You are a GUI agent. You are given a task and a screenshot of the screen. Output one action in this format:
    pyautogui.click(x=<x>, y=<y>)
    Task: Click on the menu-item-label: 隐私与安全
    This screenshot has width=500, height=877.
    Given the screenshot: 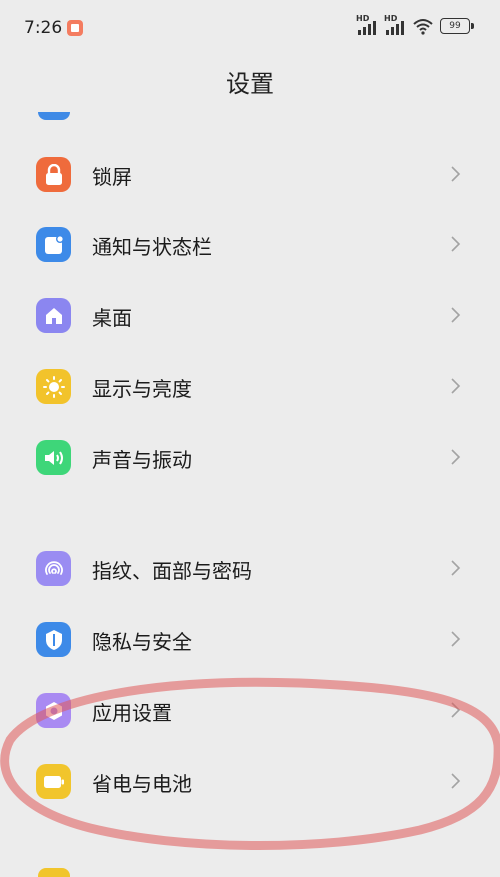 What is the action you would take?
    pyautogui.click(x=142, y=642)
    